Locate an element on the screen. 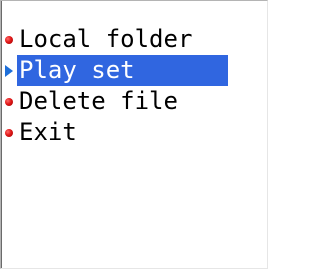 The height and width of the screenshot is (269, 320). menu-item-delete-file: Delete file is located at coordinates (134, 101).